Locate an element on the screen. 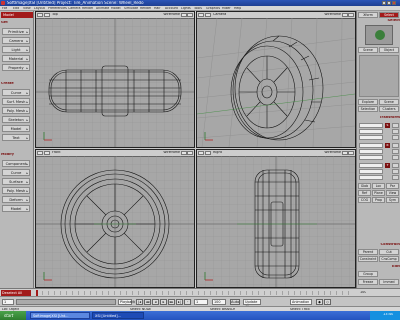 Image resolution: width=400 pixels, height=320 pixels. menu-item-lights: Lights is located at coordinates (186, 8).